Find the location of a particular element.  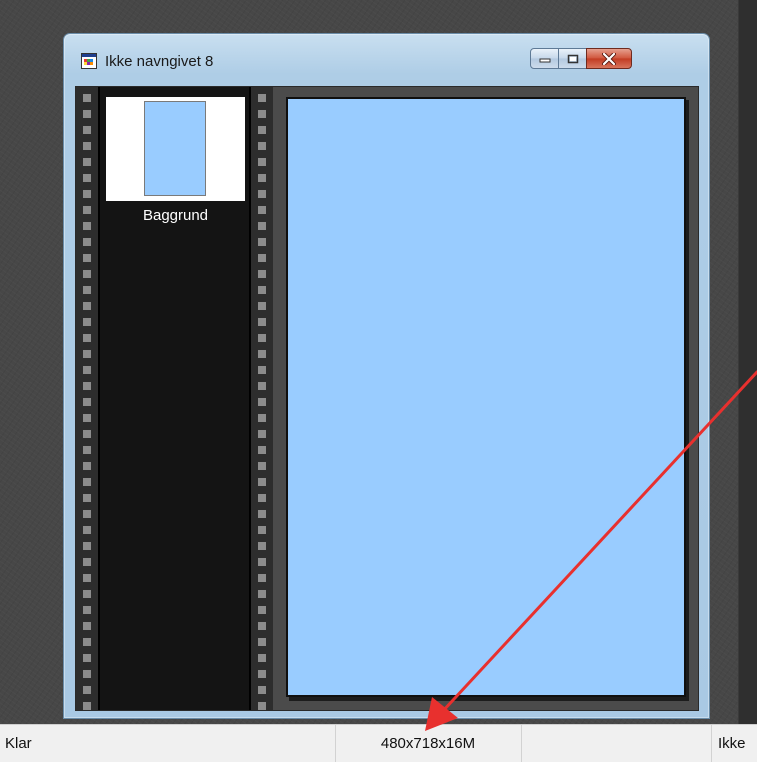

layer-thumbnail is located at coordinates (175, 149).